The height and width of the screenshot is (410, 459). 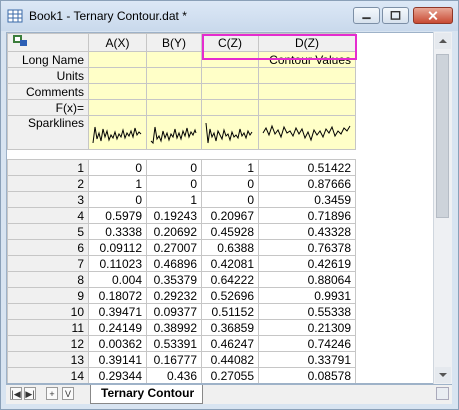 What do you see at coordinates (174, 311) in the screenshot?
I see `cell-b: 0.09377` at bounding box center [174, 311].